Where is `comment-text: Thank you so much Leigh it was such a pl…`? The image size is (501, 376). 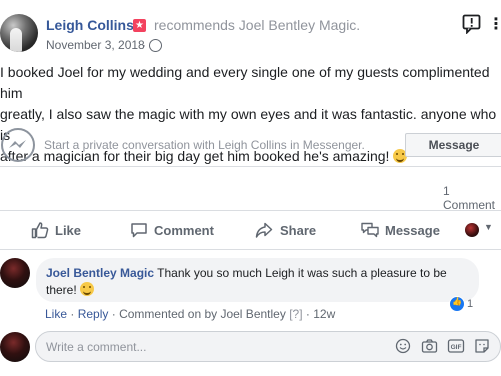 comment-text: Thank you so much Leigh it was such a pl… is located at coordinates (302, 273).